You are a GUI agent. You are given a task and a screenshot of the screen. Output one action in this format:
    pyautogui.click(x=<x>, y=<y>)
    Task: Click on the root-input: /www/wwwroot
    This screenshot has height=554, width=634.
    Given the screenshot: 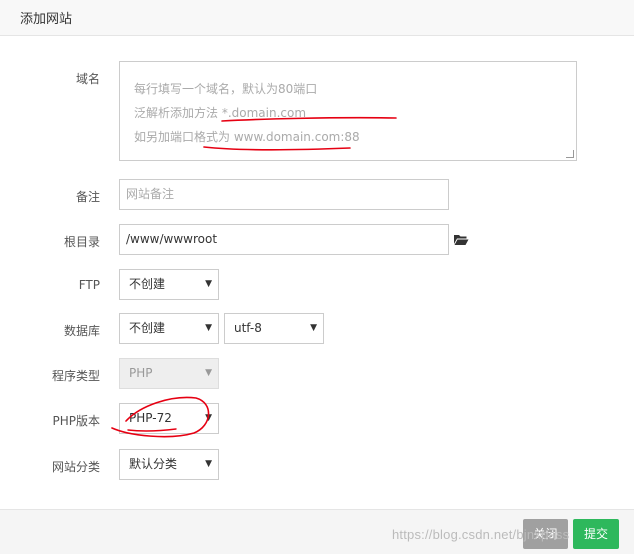 What is the action you would take?
    pyautogui.click(x=284, y=239)
    